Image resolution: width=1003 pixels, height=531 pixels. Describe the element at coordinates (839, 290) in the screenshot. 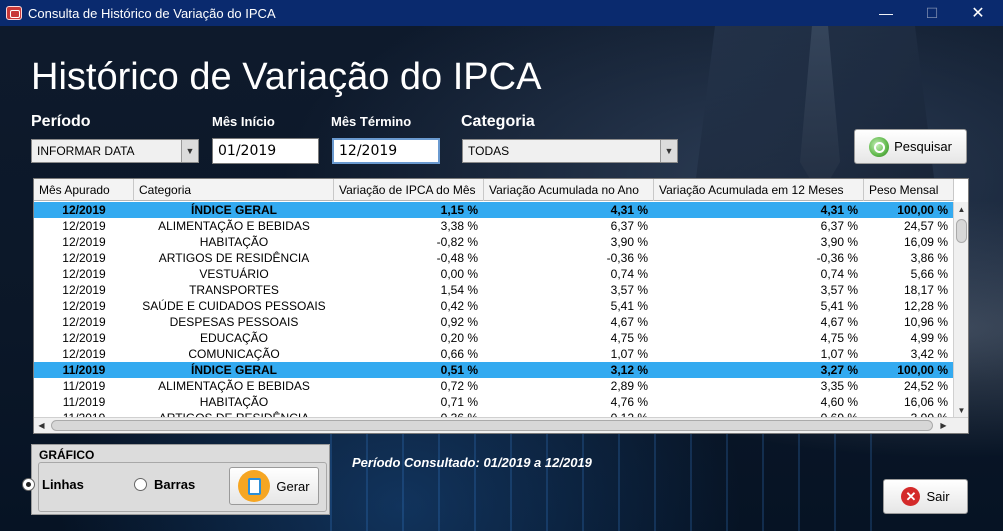

I see `cell-acumulada-12-meses: 3,57 %` at that location.